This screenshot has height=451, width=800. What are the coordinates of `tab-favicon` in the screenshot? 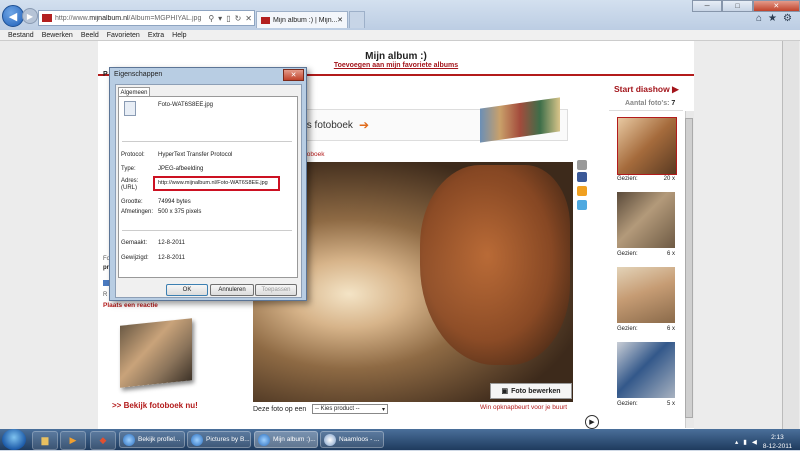 It's located at (265, 20).